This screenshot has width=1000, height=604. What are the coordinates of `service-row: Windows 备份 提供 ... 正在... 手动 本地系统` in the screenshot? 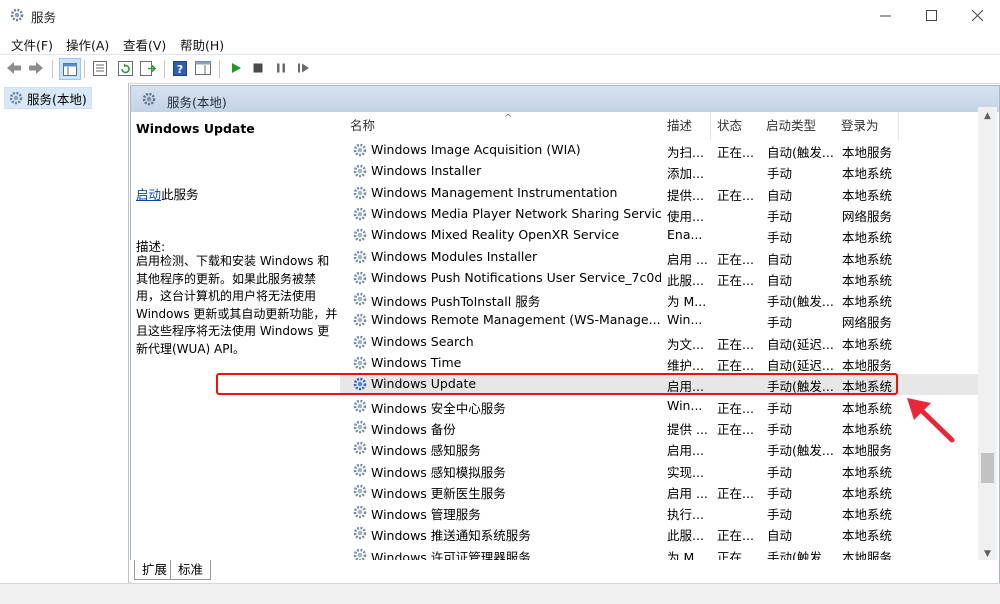 It's located at (660, 427).